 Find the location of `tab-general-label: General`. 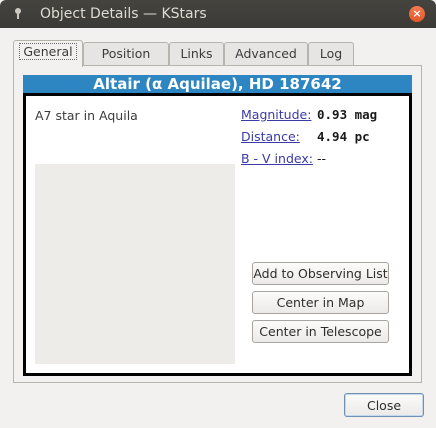

tab-general-label: General is located at coordinates (48, 51).